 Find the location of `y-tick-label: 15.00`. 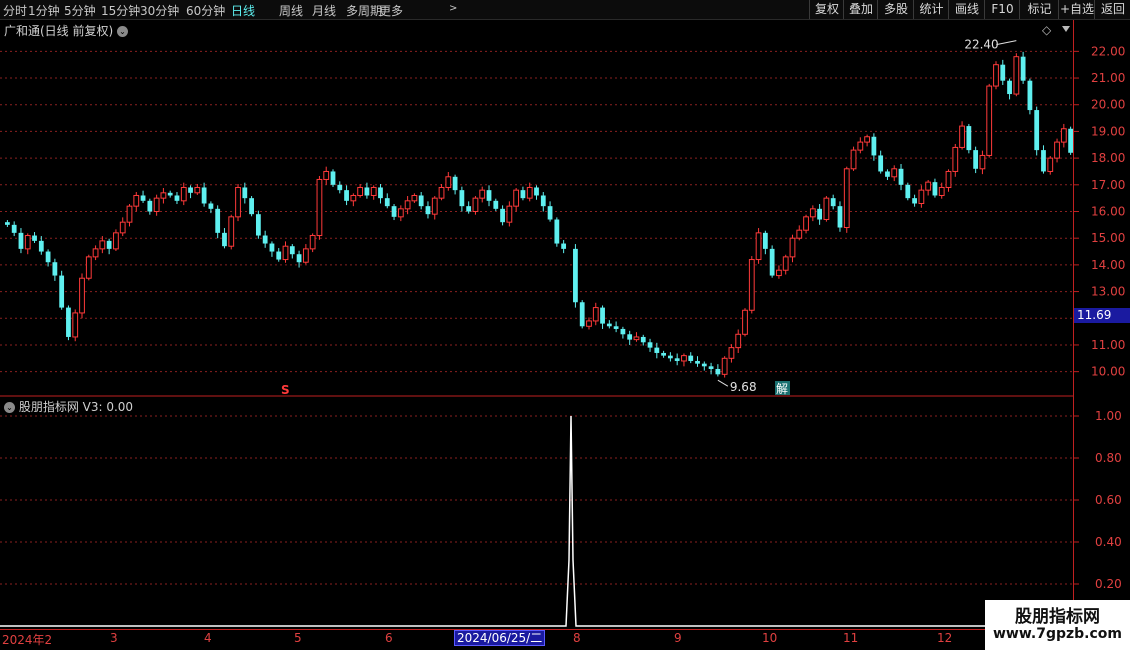

y-tick-label: 15.00 is located at coordinates (1108, 238).